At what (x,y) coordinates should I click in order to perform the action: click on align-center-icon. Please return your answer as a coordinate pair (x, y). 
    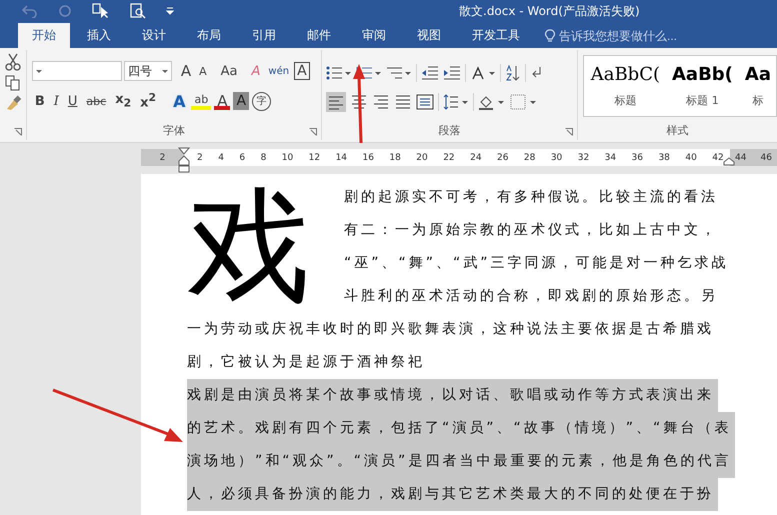
    Looking at the image, I should click on (359, 102).